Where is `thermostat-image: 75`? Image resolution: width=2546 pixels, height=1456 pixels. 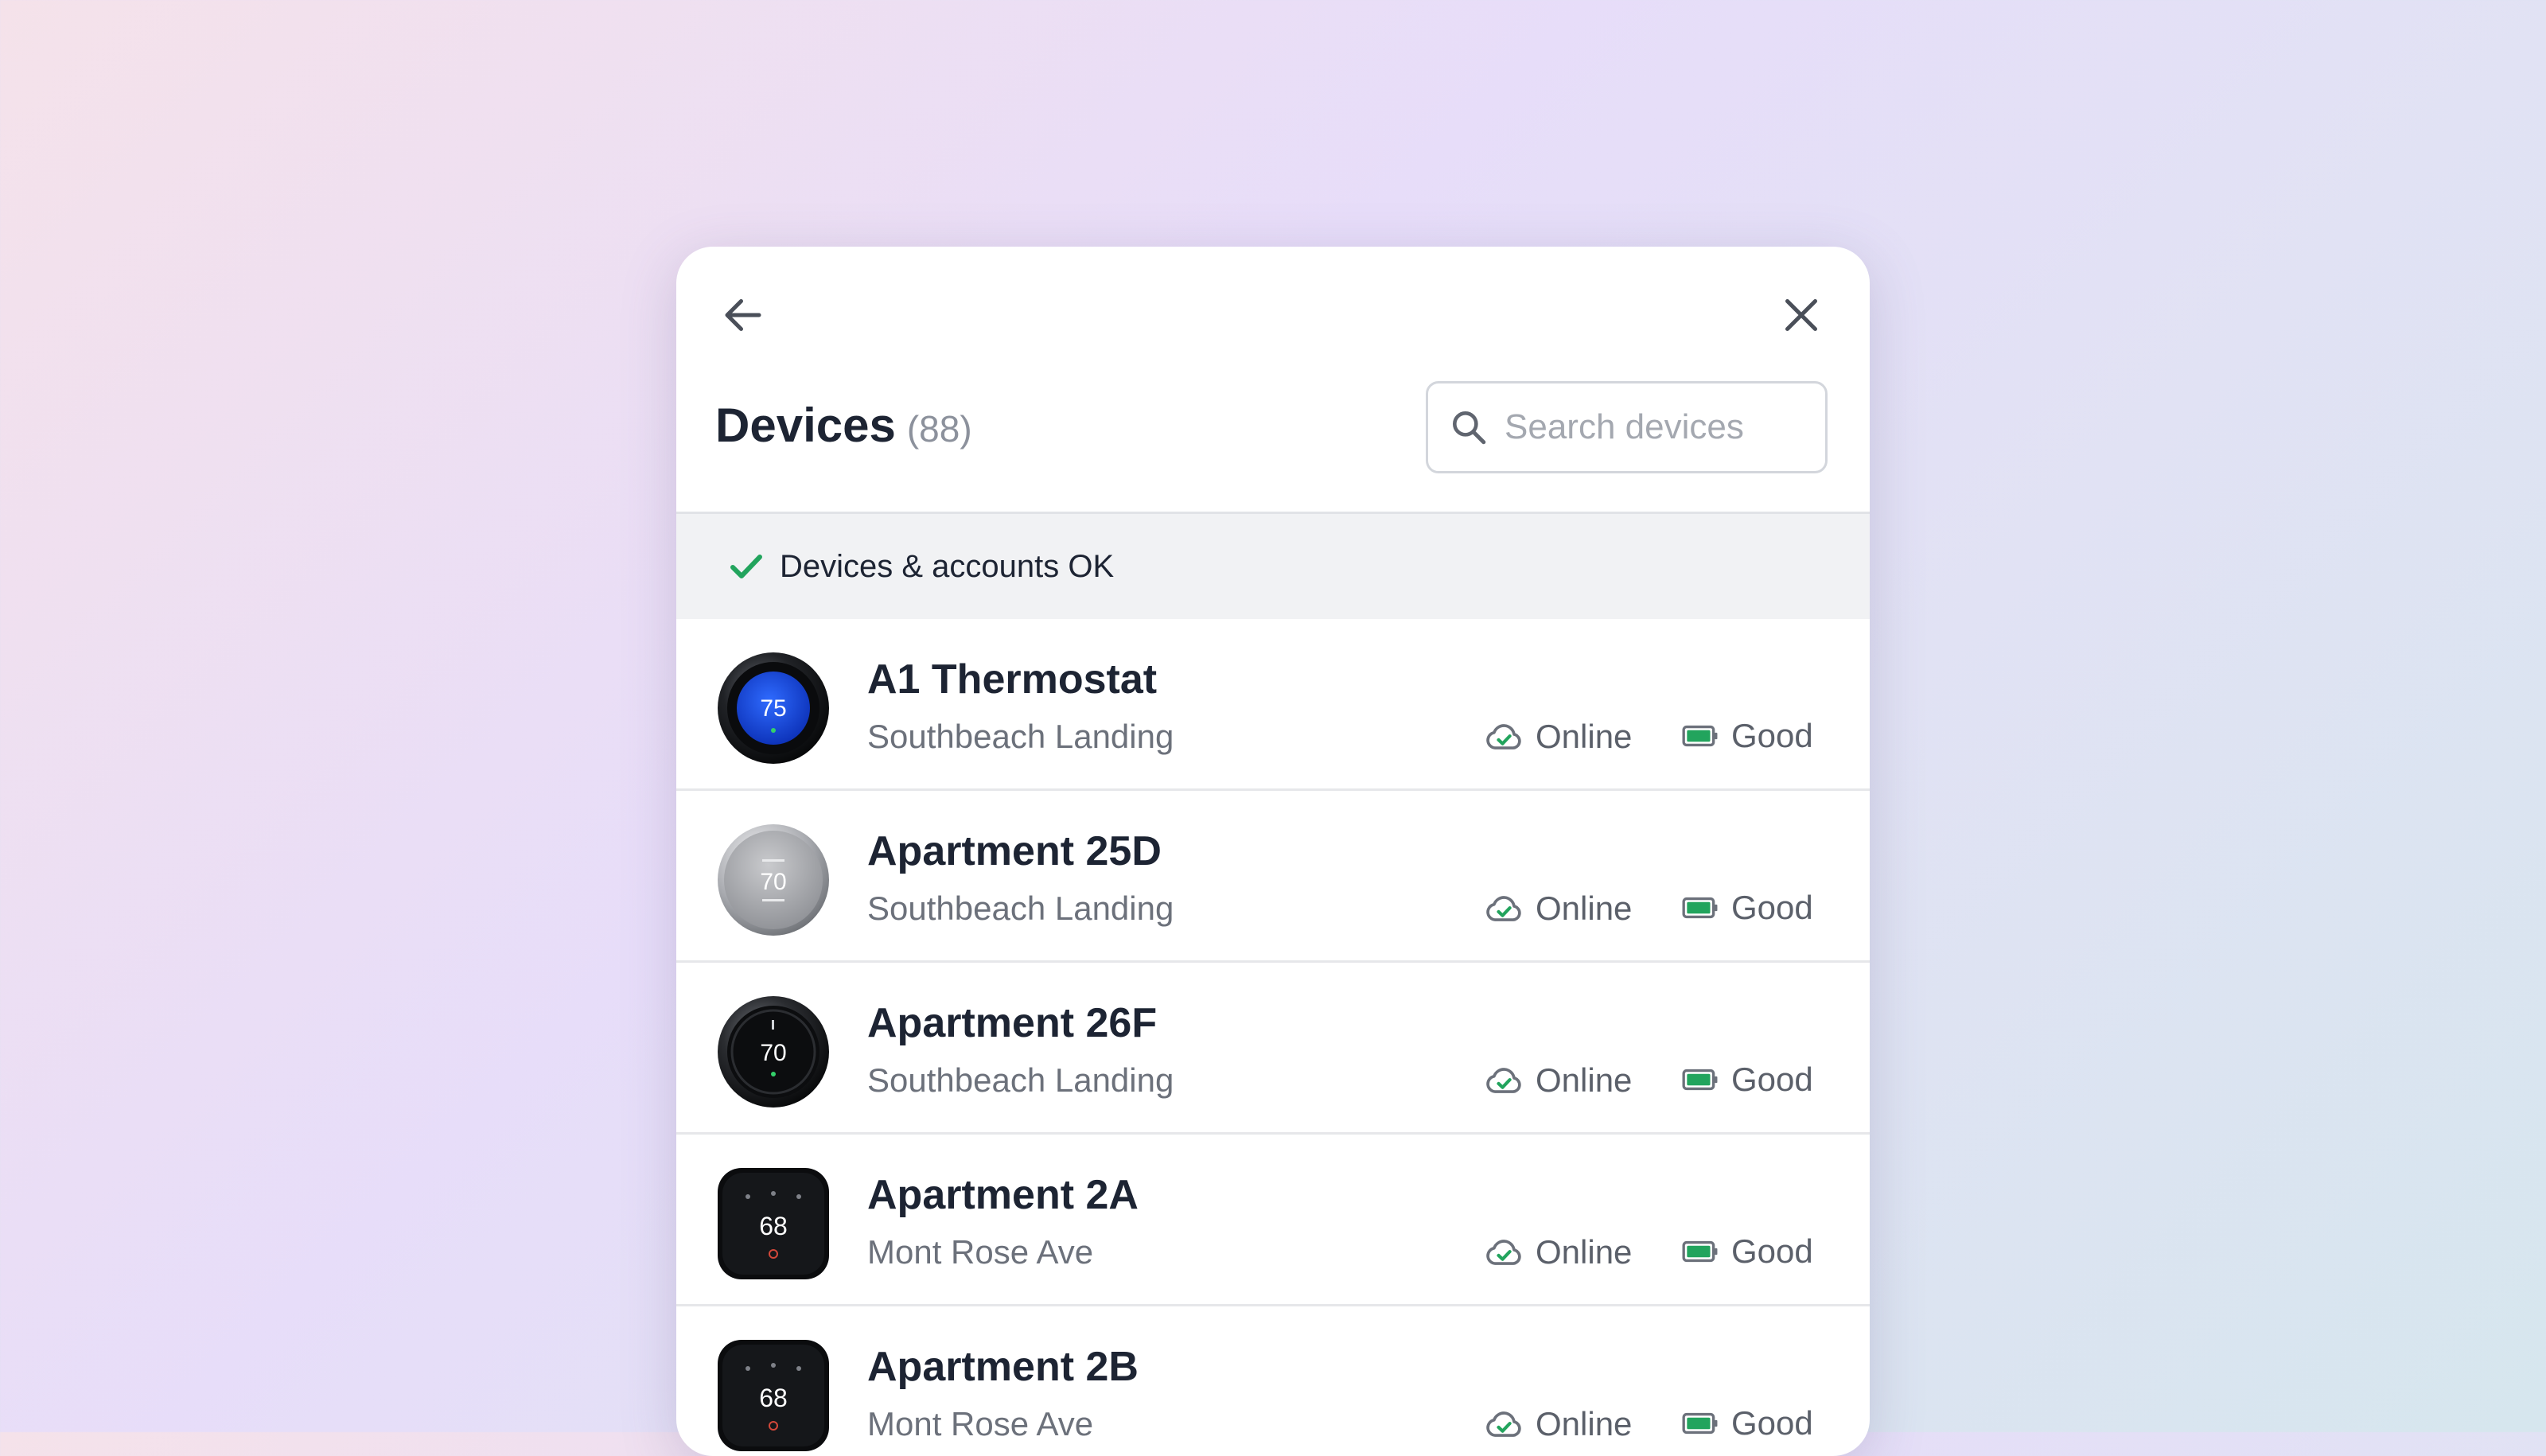 thermostat-image: 75 is located at coordinates (773, 708).